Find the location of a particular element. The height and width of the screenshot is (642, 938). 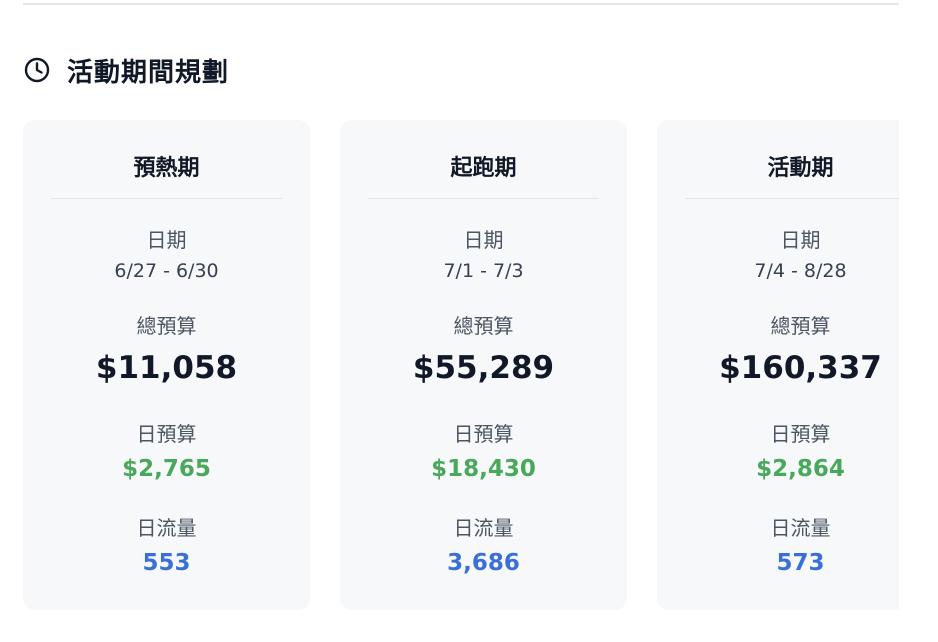

total-budget-value: $160,337 is located at coordinates (800, 368).